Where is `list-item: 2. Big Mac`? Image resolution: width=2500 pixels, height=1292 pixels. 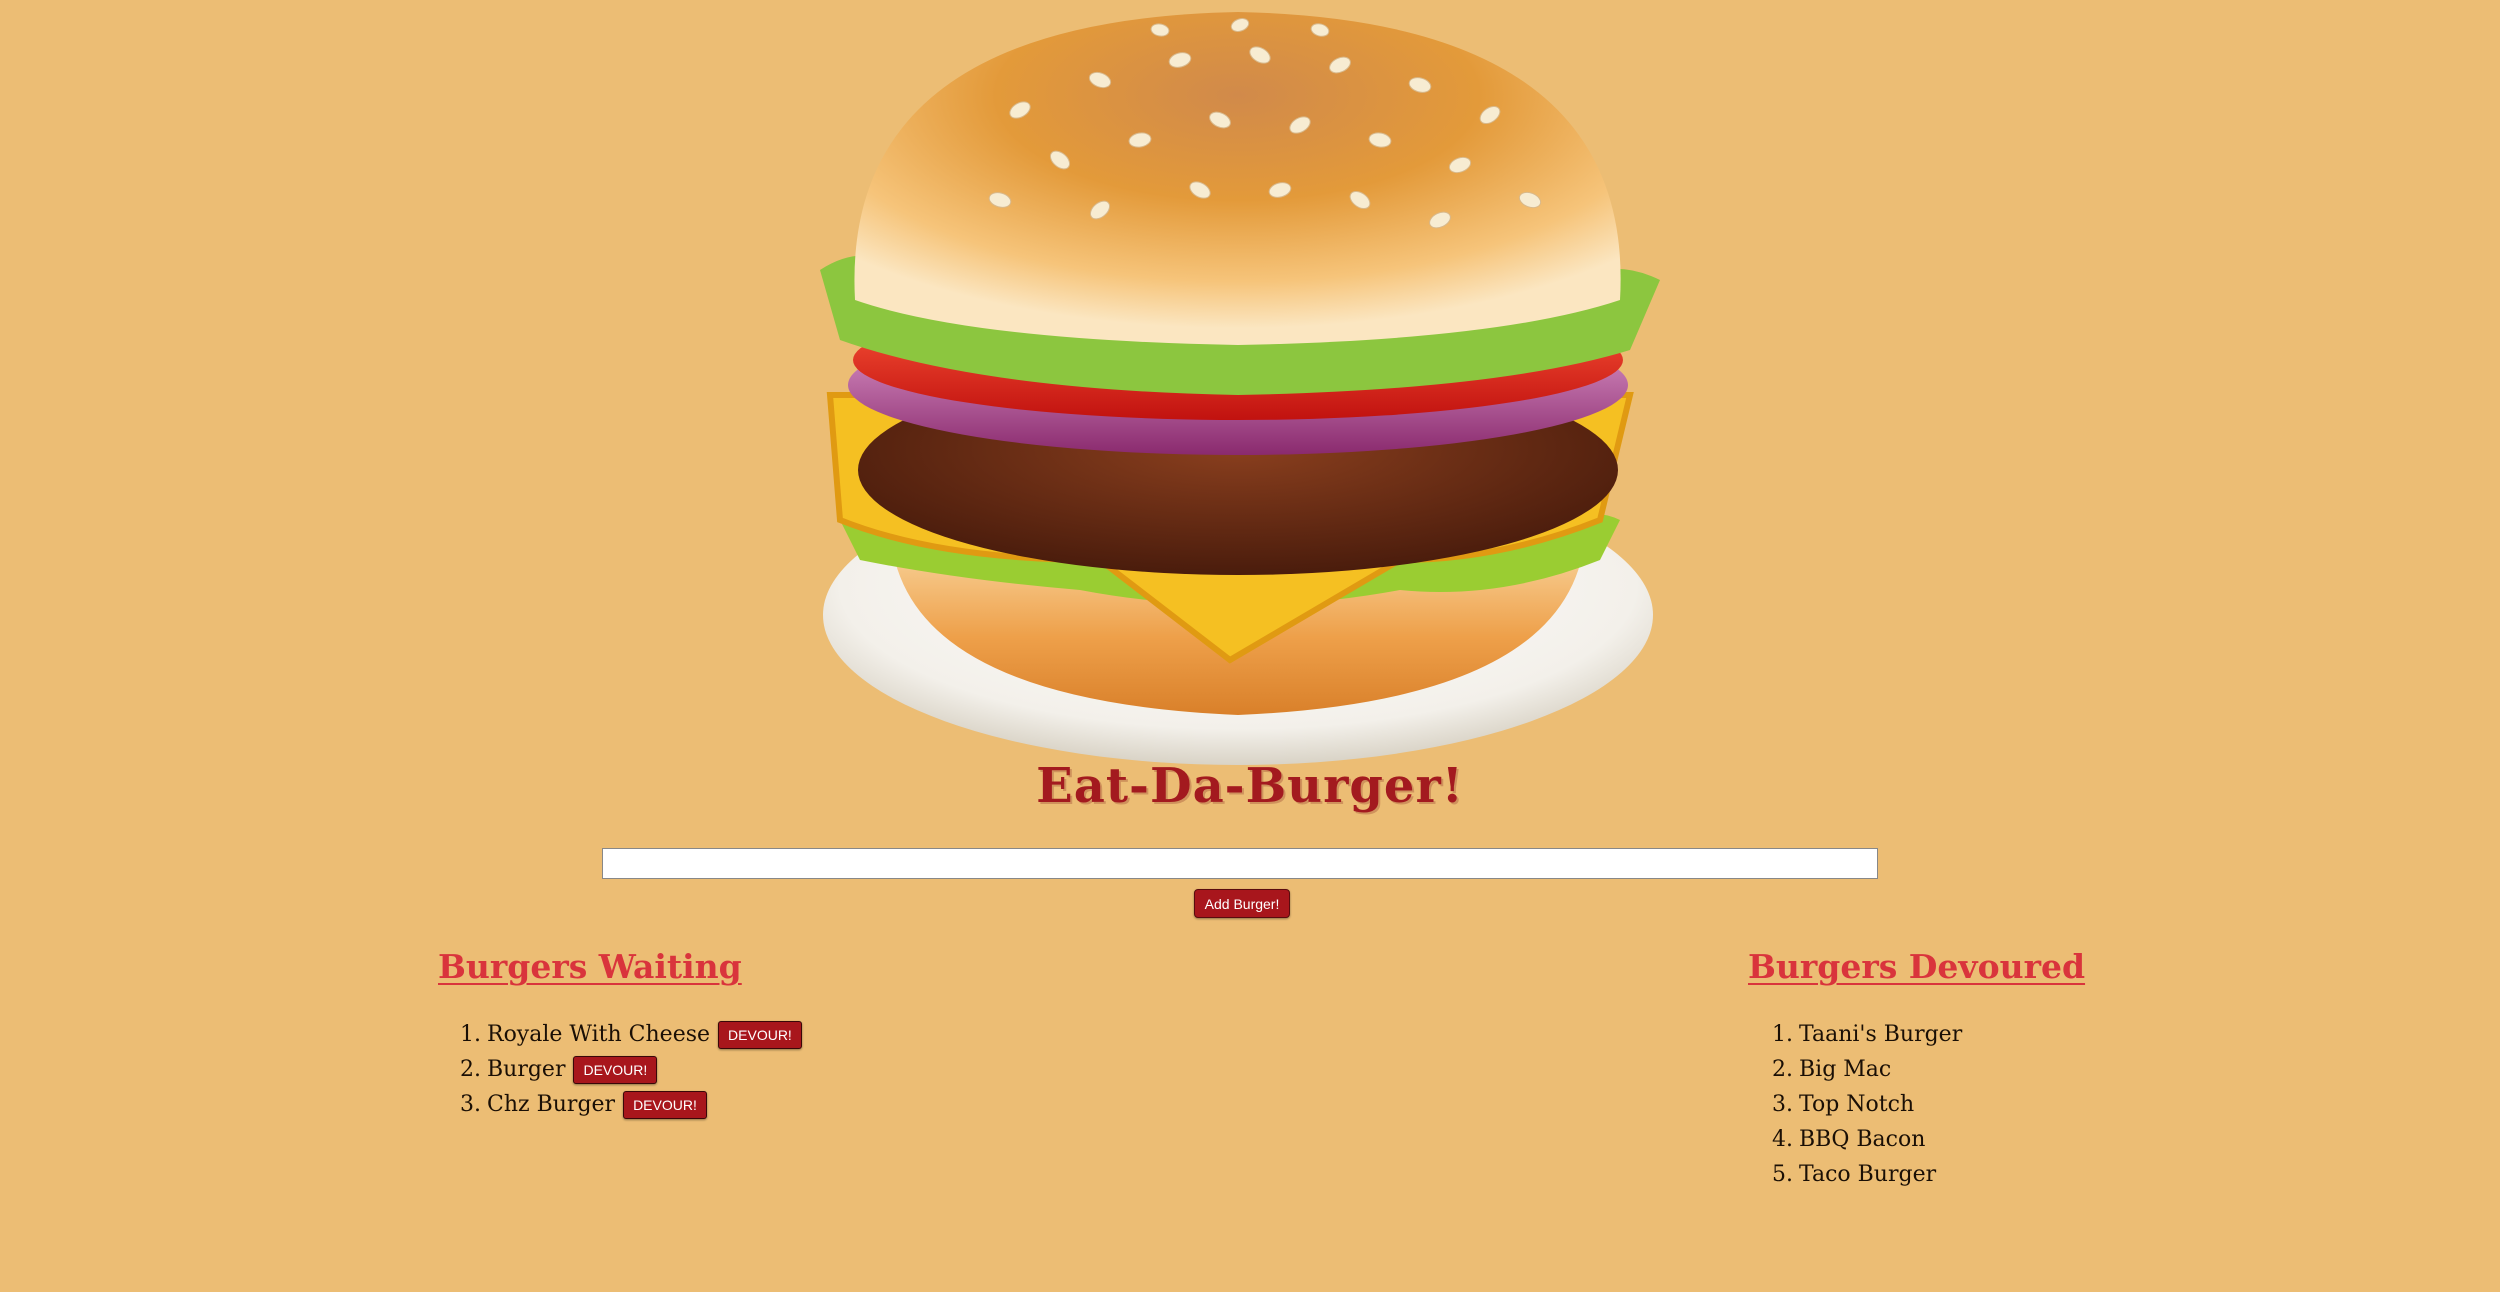
list-item: 2. Big Mac is located at coordinates (1867, 1069).